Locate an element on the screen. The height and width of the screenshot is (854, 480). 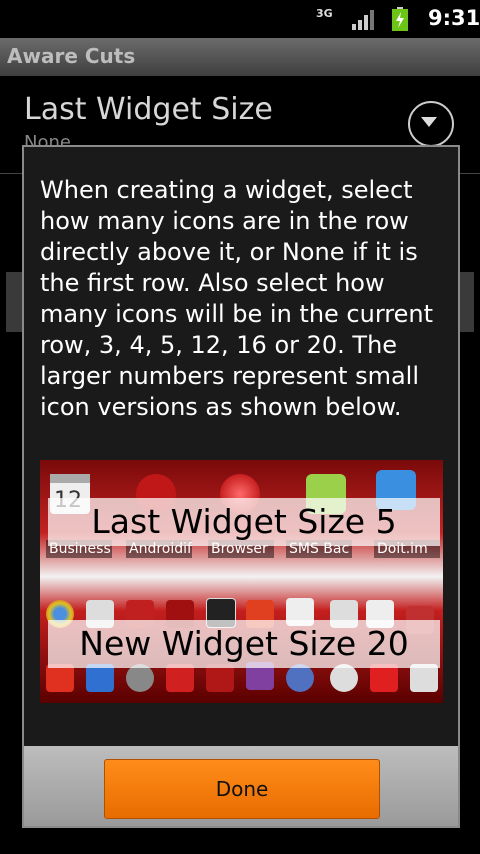
accessibility-icon is located at coordinates (100, 678).